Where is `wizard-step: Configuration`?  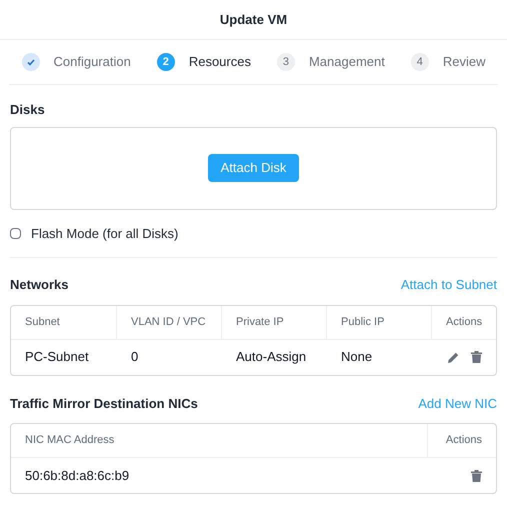
wizard-step: Configuration is located at coordinates (76, 62).